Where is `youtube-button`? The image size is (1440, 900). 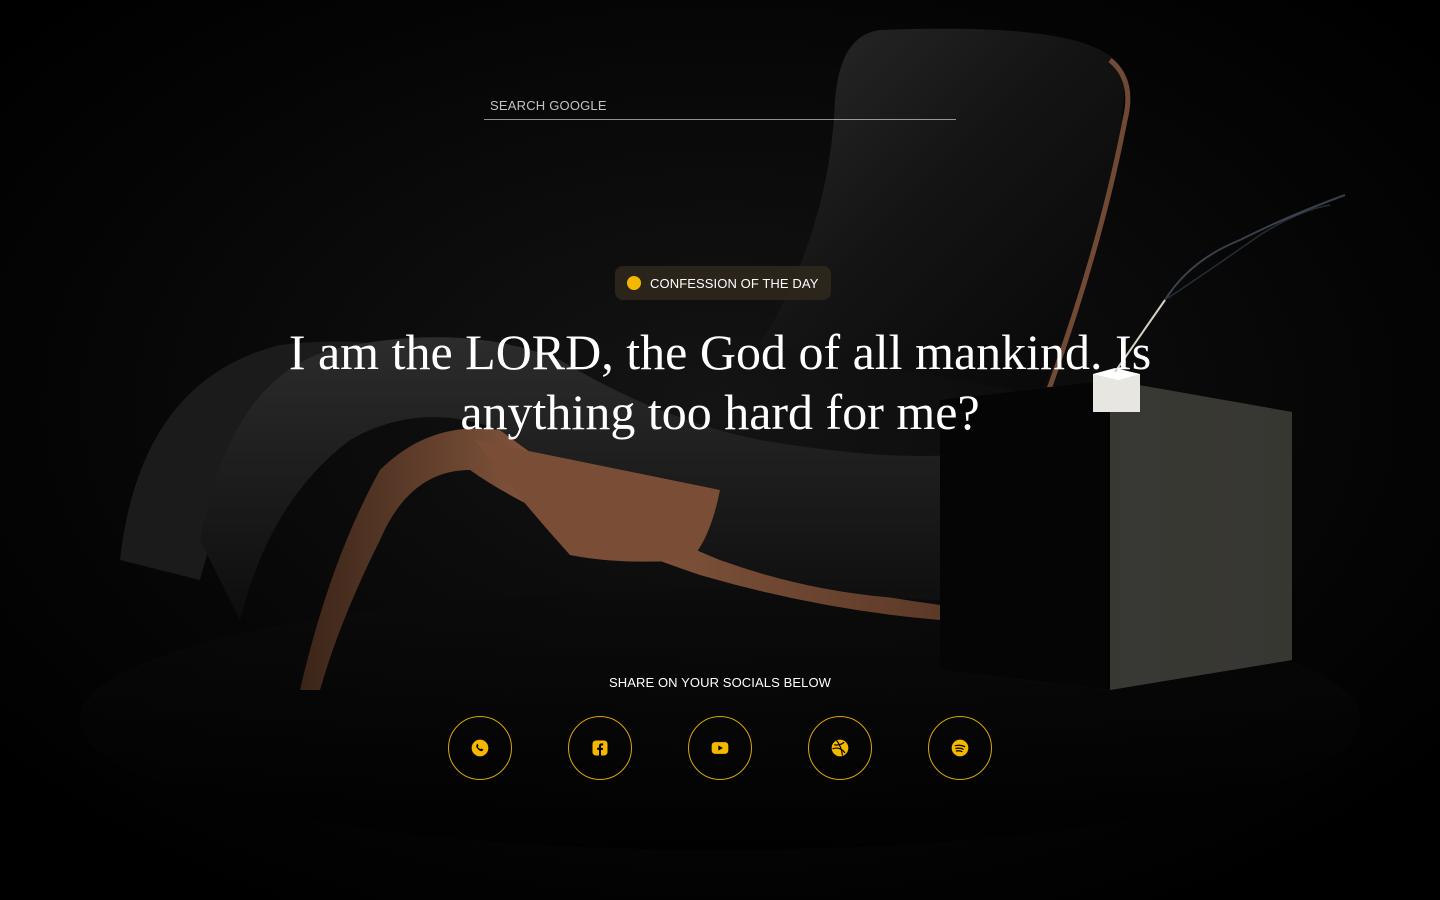 youtube-button is located at coordinates (720, 748).